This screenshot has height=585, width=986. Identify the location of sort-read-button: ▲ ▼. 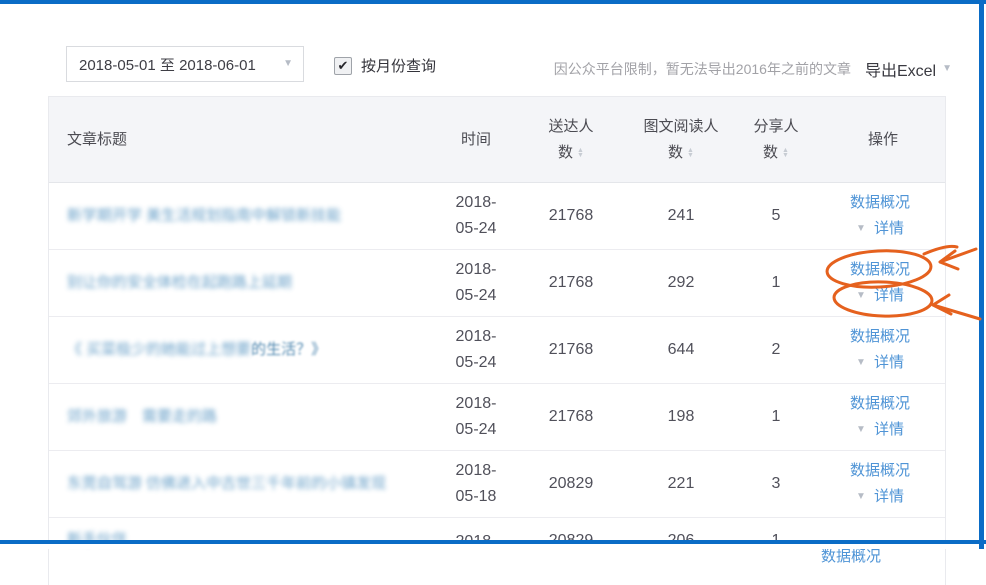
(690, 153).